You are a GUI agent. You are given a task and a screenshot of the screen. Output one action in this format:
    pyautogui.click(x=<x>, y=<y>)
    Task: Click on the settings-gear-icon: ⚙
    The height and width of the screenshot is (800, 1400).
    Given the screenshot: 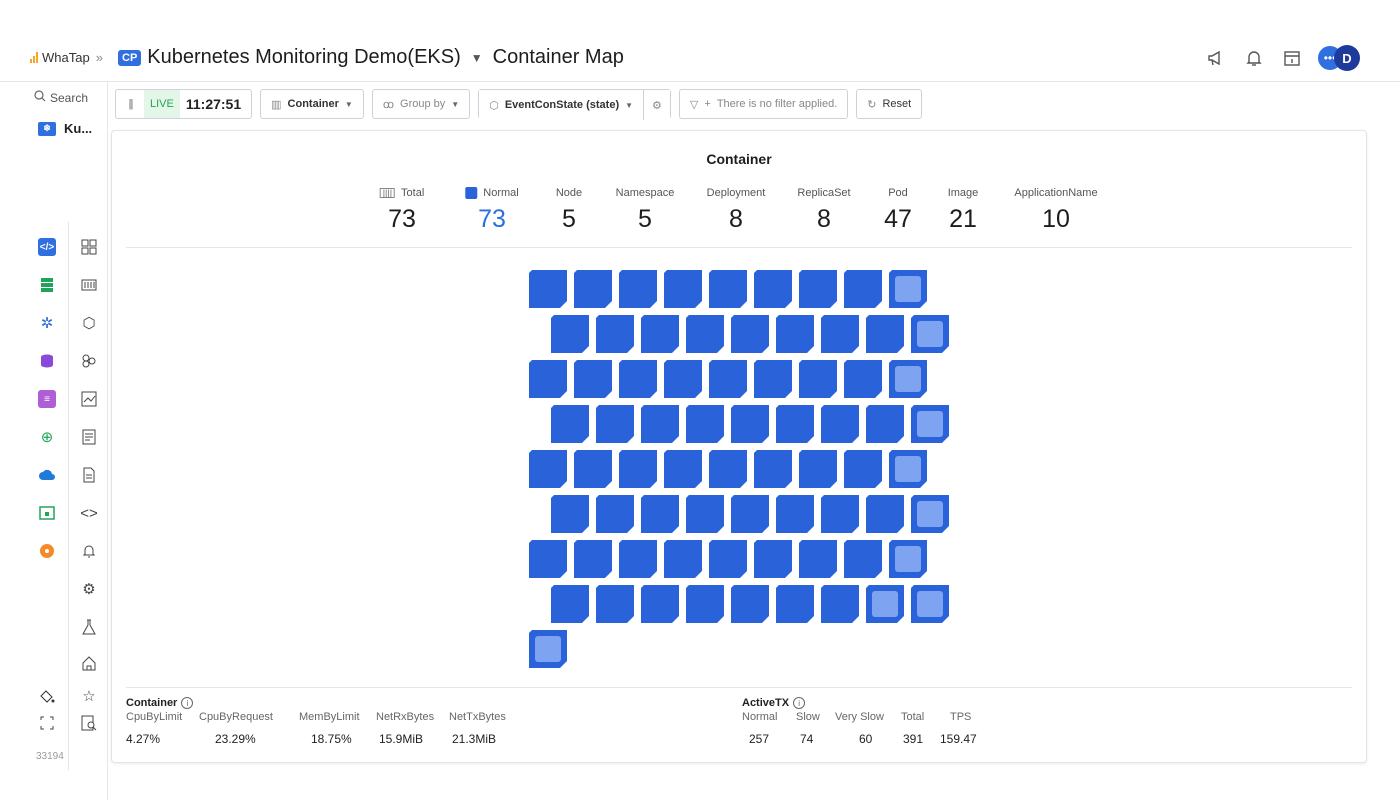 What is the action you would take?
    pyautogui.click(x=89, y=589)
    